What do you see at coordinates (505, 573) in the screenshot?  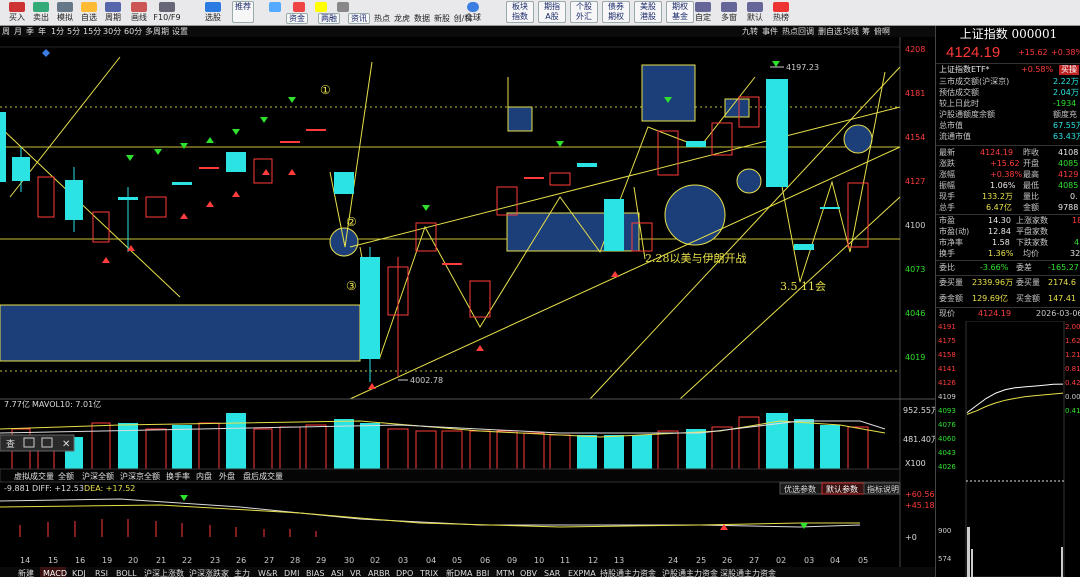 I see `indicator-tab: MTM` at bounding box center [505, 573].